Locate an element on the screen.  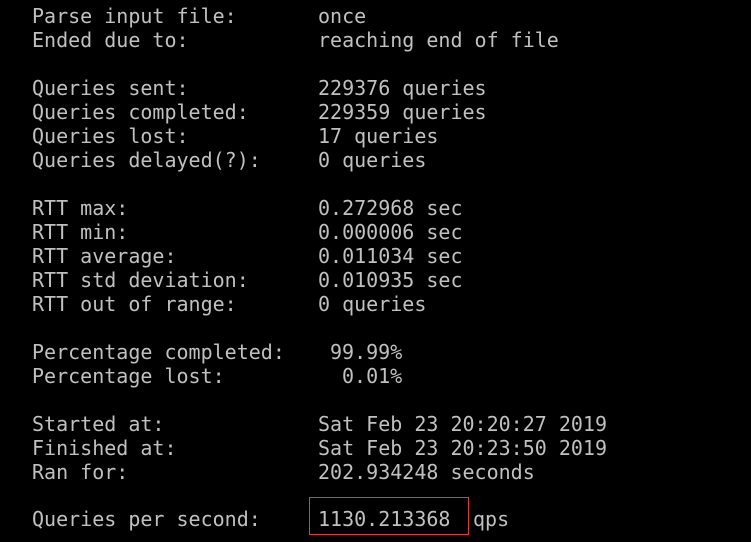
rtt-average-value: 0.011034 sec is located at coordinates (390, 256).